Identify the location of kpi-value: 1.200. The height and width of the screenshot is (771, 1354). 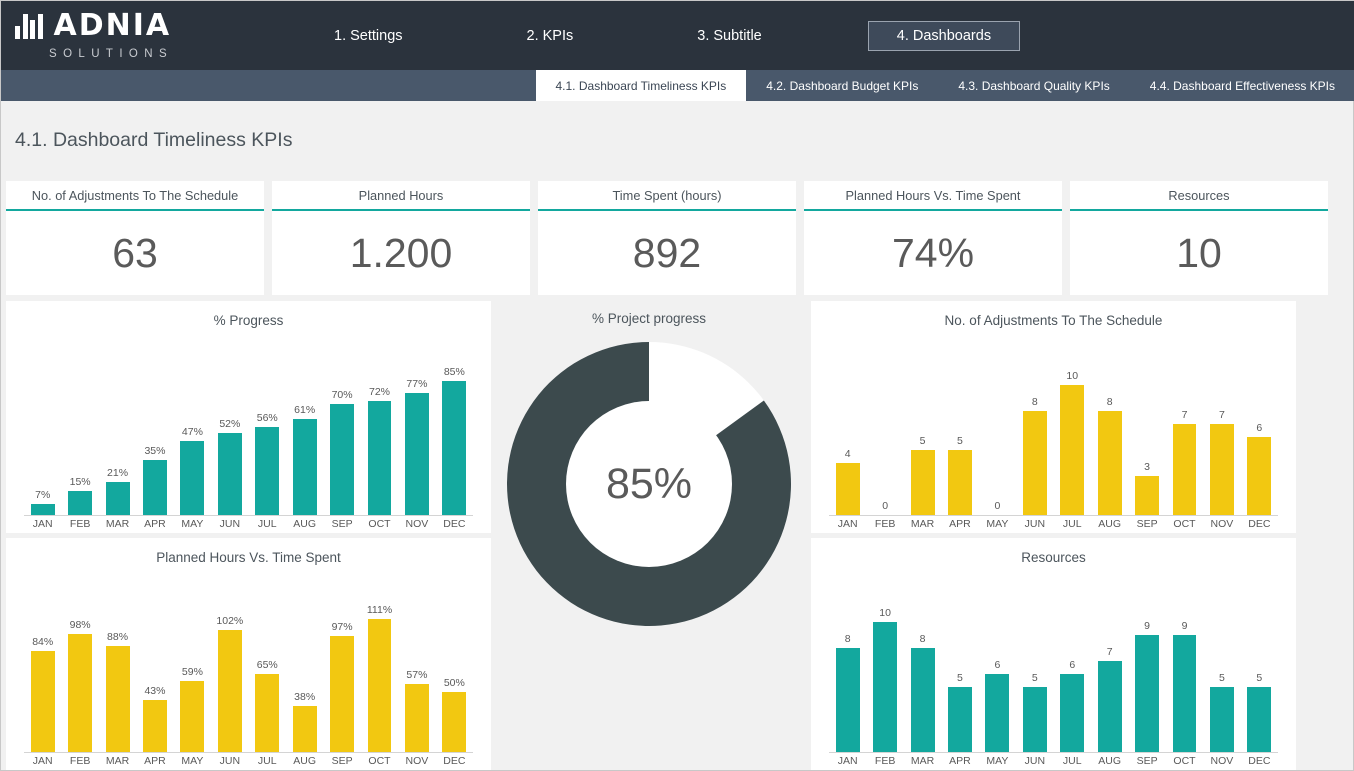
(401, 252).